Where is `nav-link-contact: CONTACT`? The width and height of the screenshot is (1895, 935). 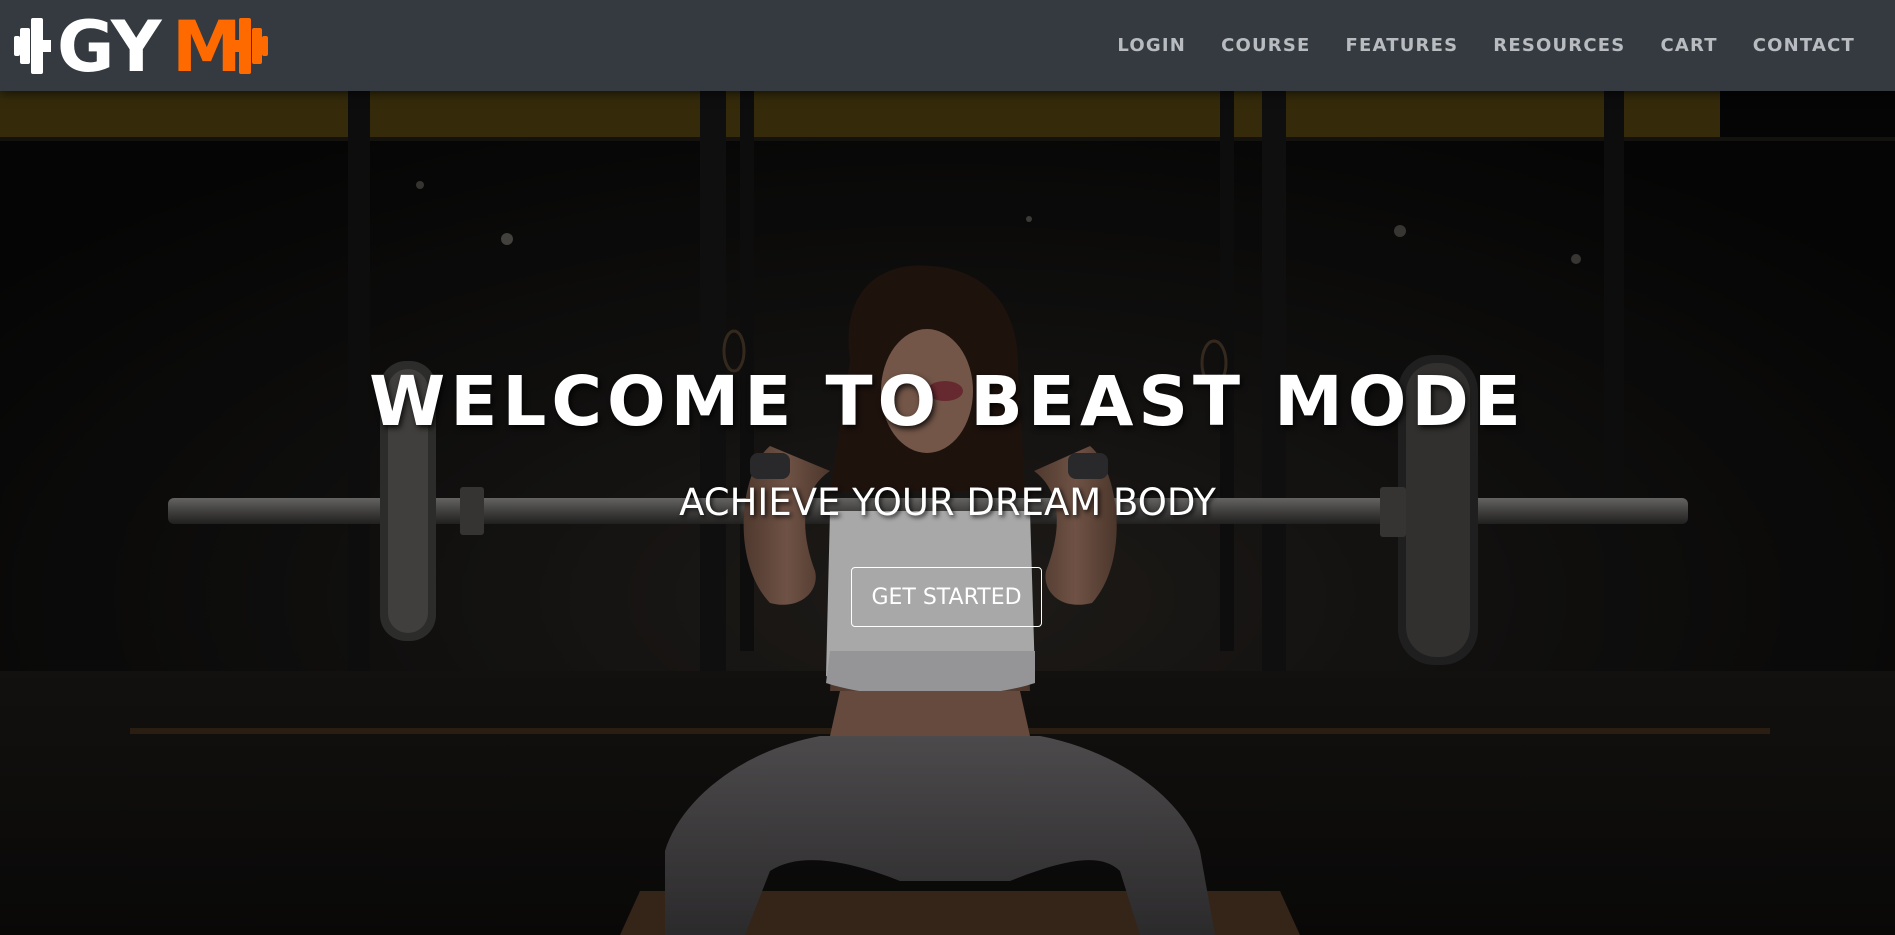 nav-link-contact: CONTACT is located at coordinates (1804, 45).